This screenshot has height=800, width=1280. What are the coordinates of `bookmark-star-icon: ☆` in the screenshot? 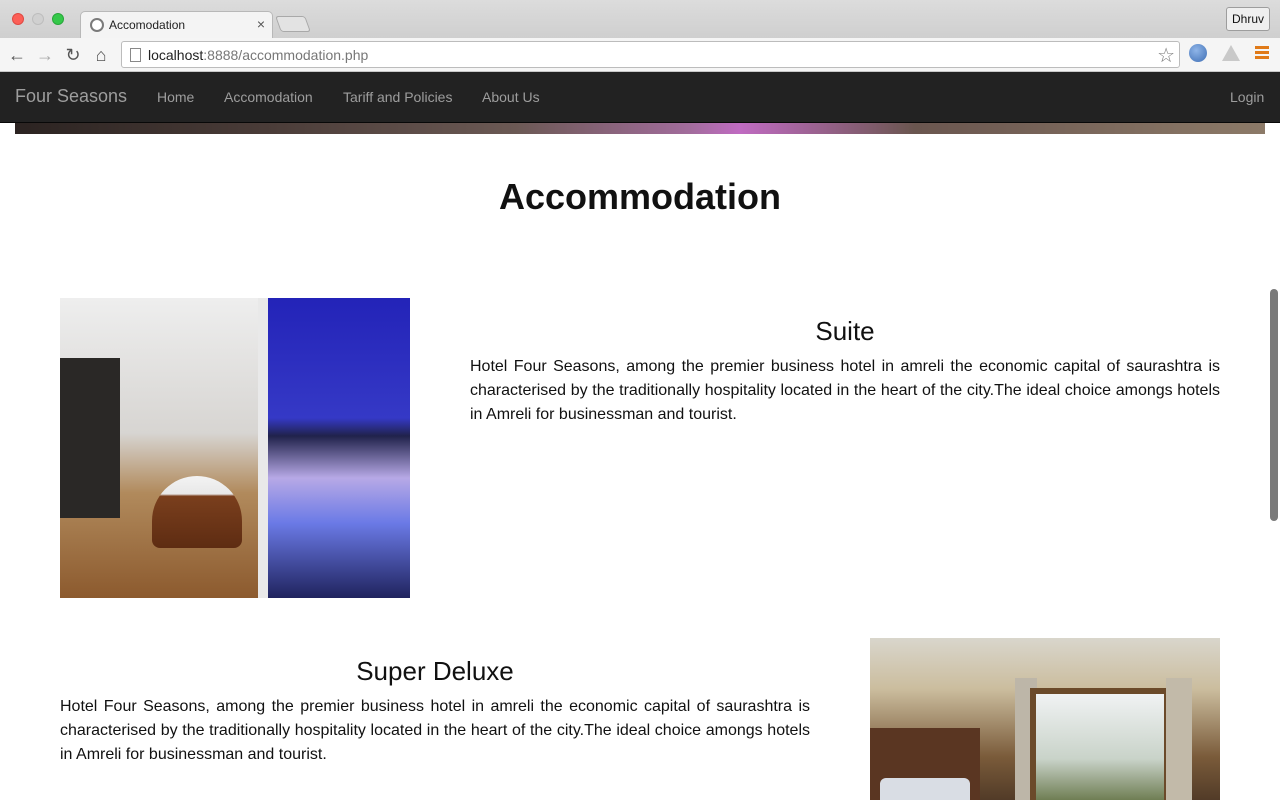 It's located at (1166, 55).